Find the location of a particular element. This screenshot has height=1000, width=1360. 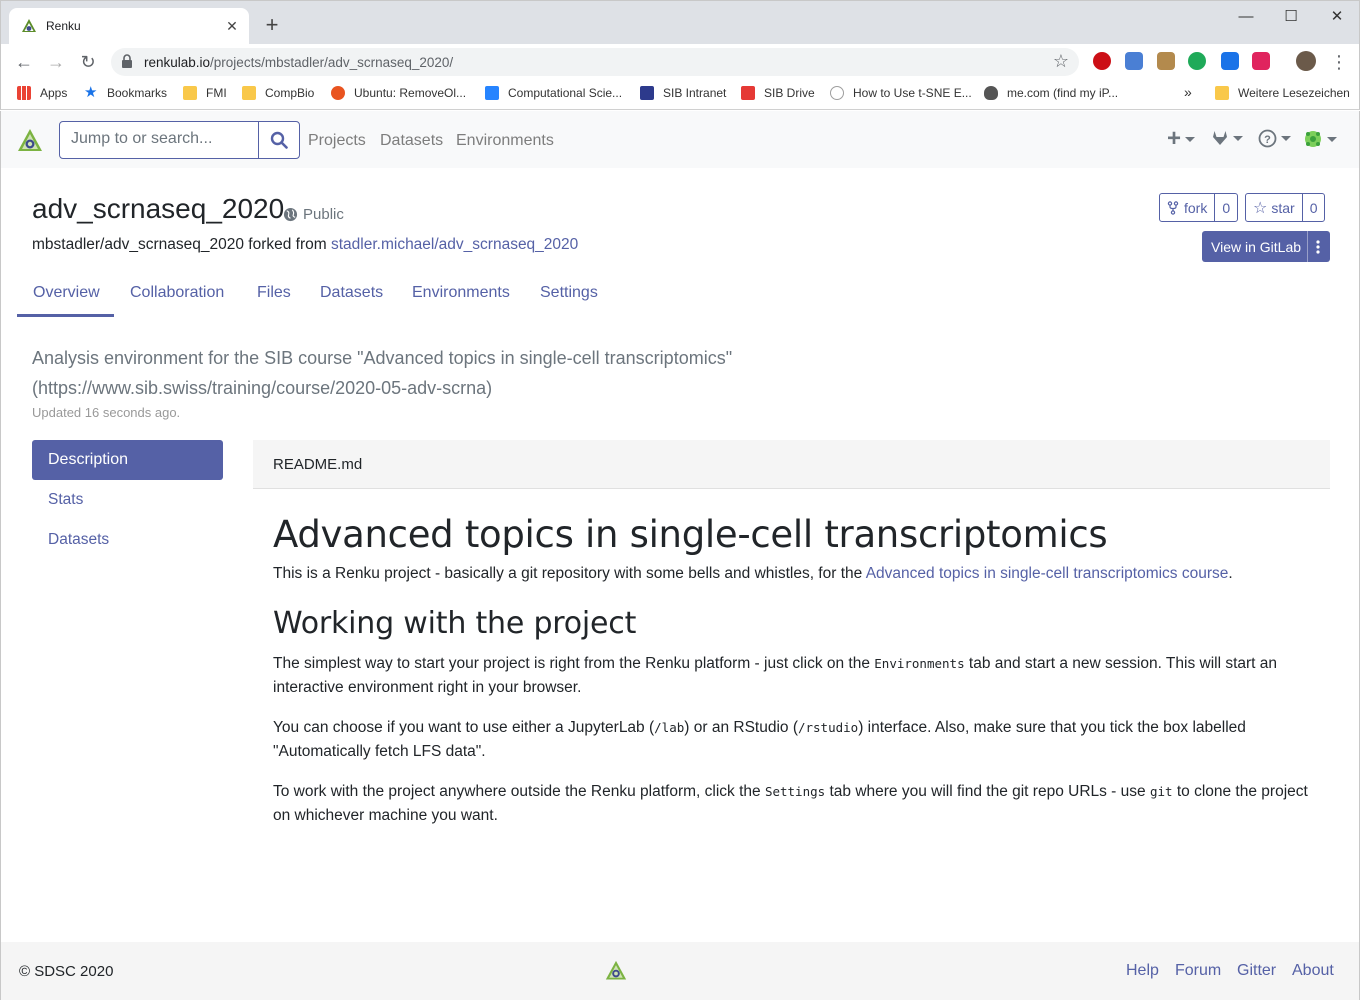

search-icon is located at coordinates (279, 140).